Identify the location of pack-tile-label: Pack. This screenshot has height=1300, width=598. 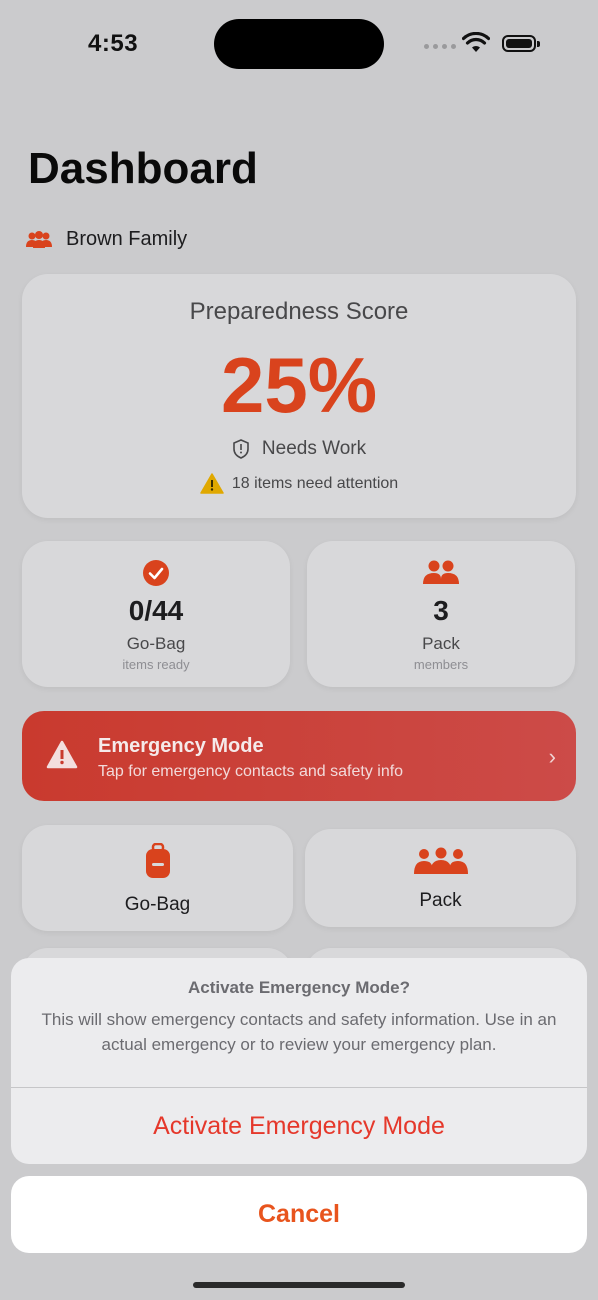
(440, 900).